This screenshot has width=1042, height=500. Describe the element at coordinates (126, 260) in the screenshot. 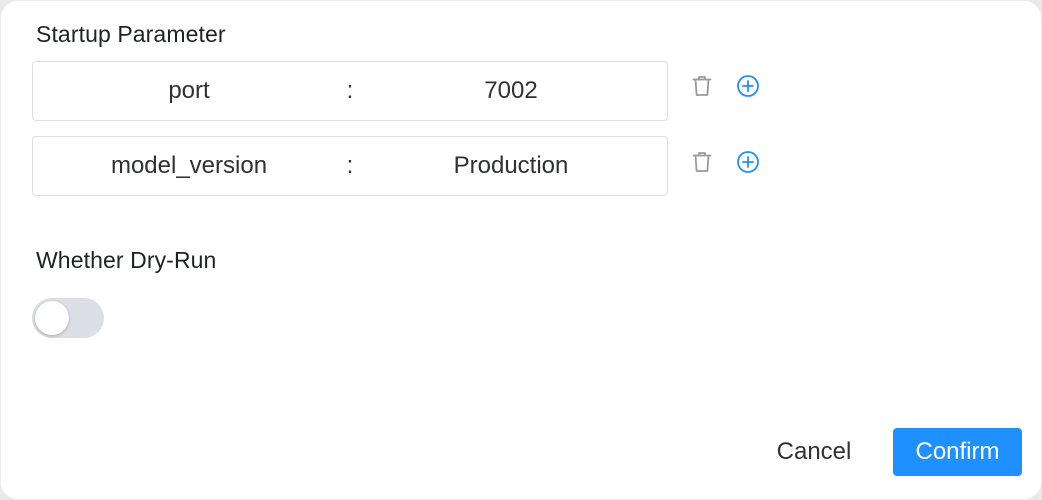

I see `dry-run-label: Whether Dry-Run` at that location.